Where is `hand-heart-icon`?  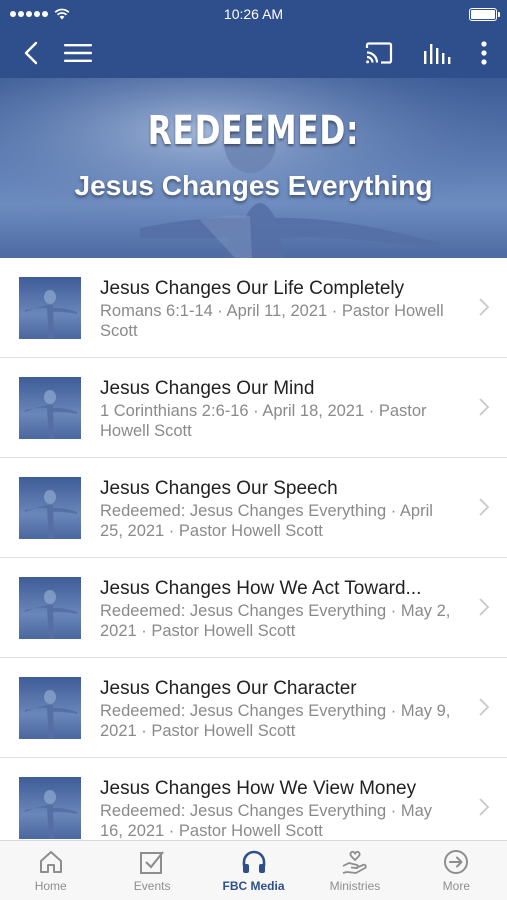
hand-heart-icon is located at coordinates (354, 862).